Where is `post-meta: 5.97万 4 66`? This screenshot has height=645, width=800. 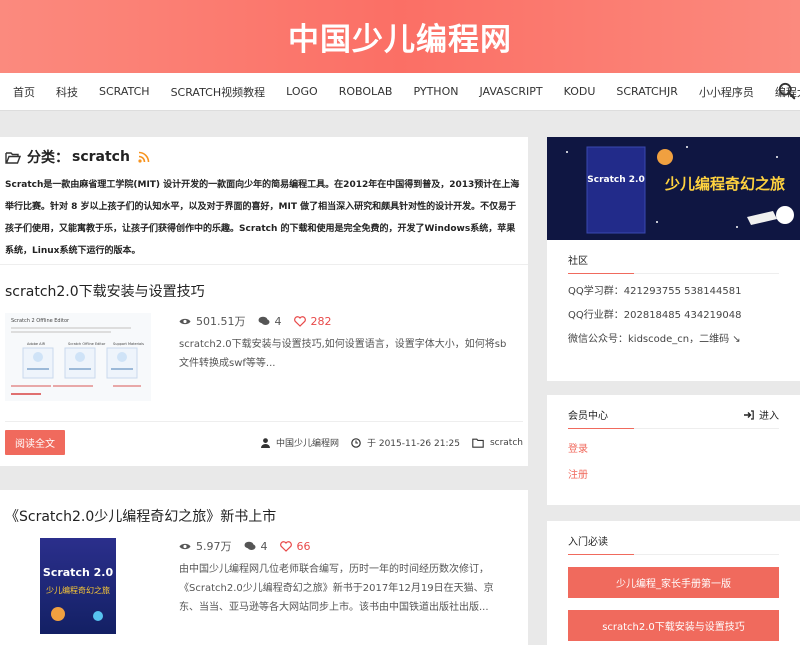
post-meta: 5.97万 4 66 is located at coordinates (344, 546).